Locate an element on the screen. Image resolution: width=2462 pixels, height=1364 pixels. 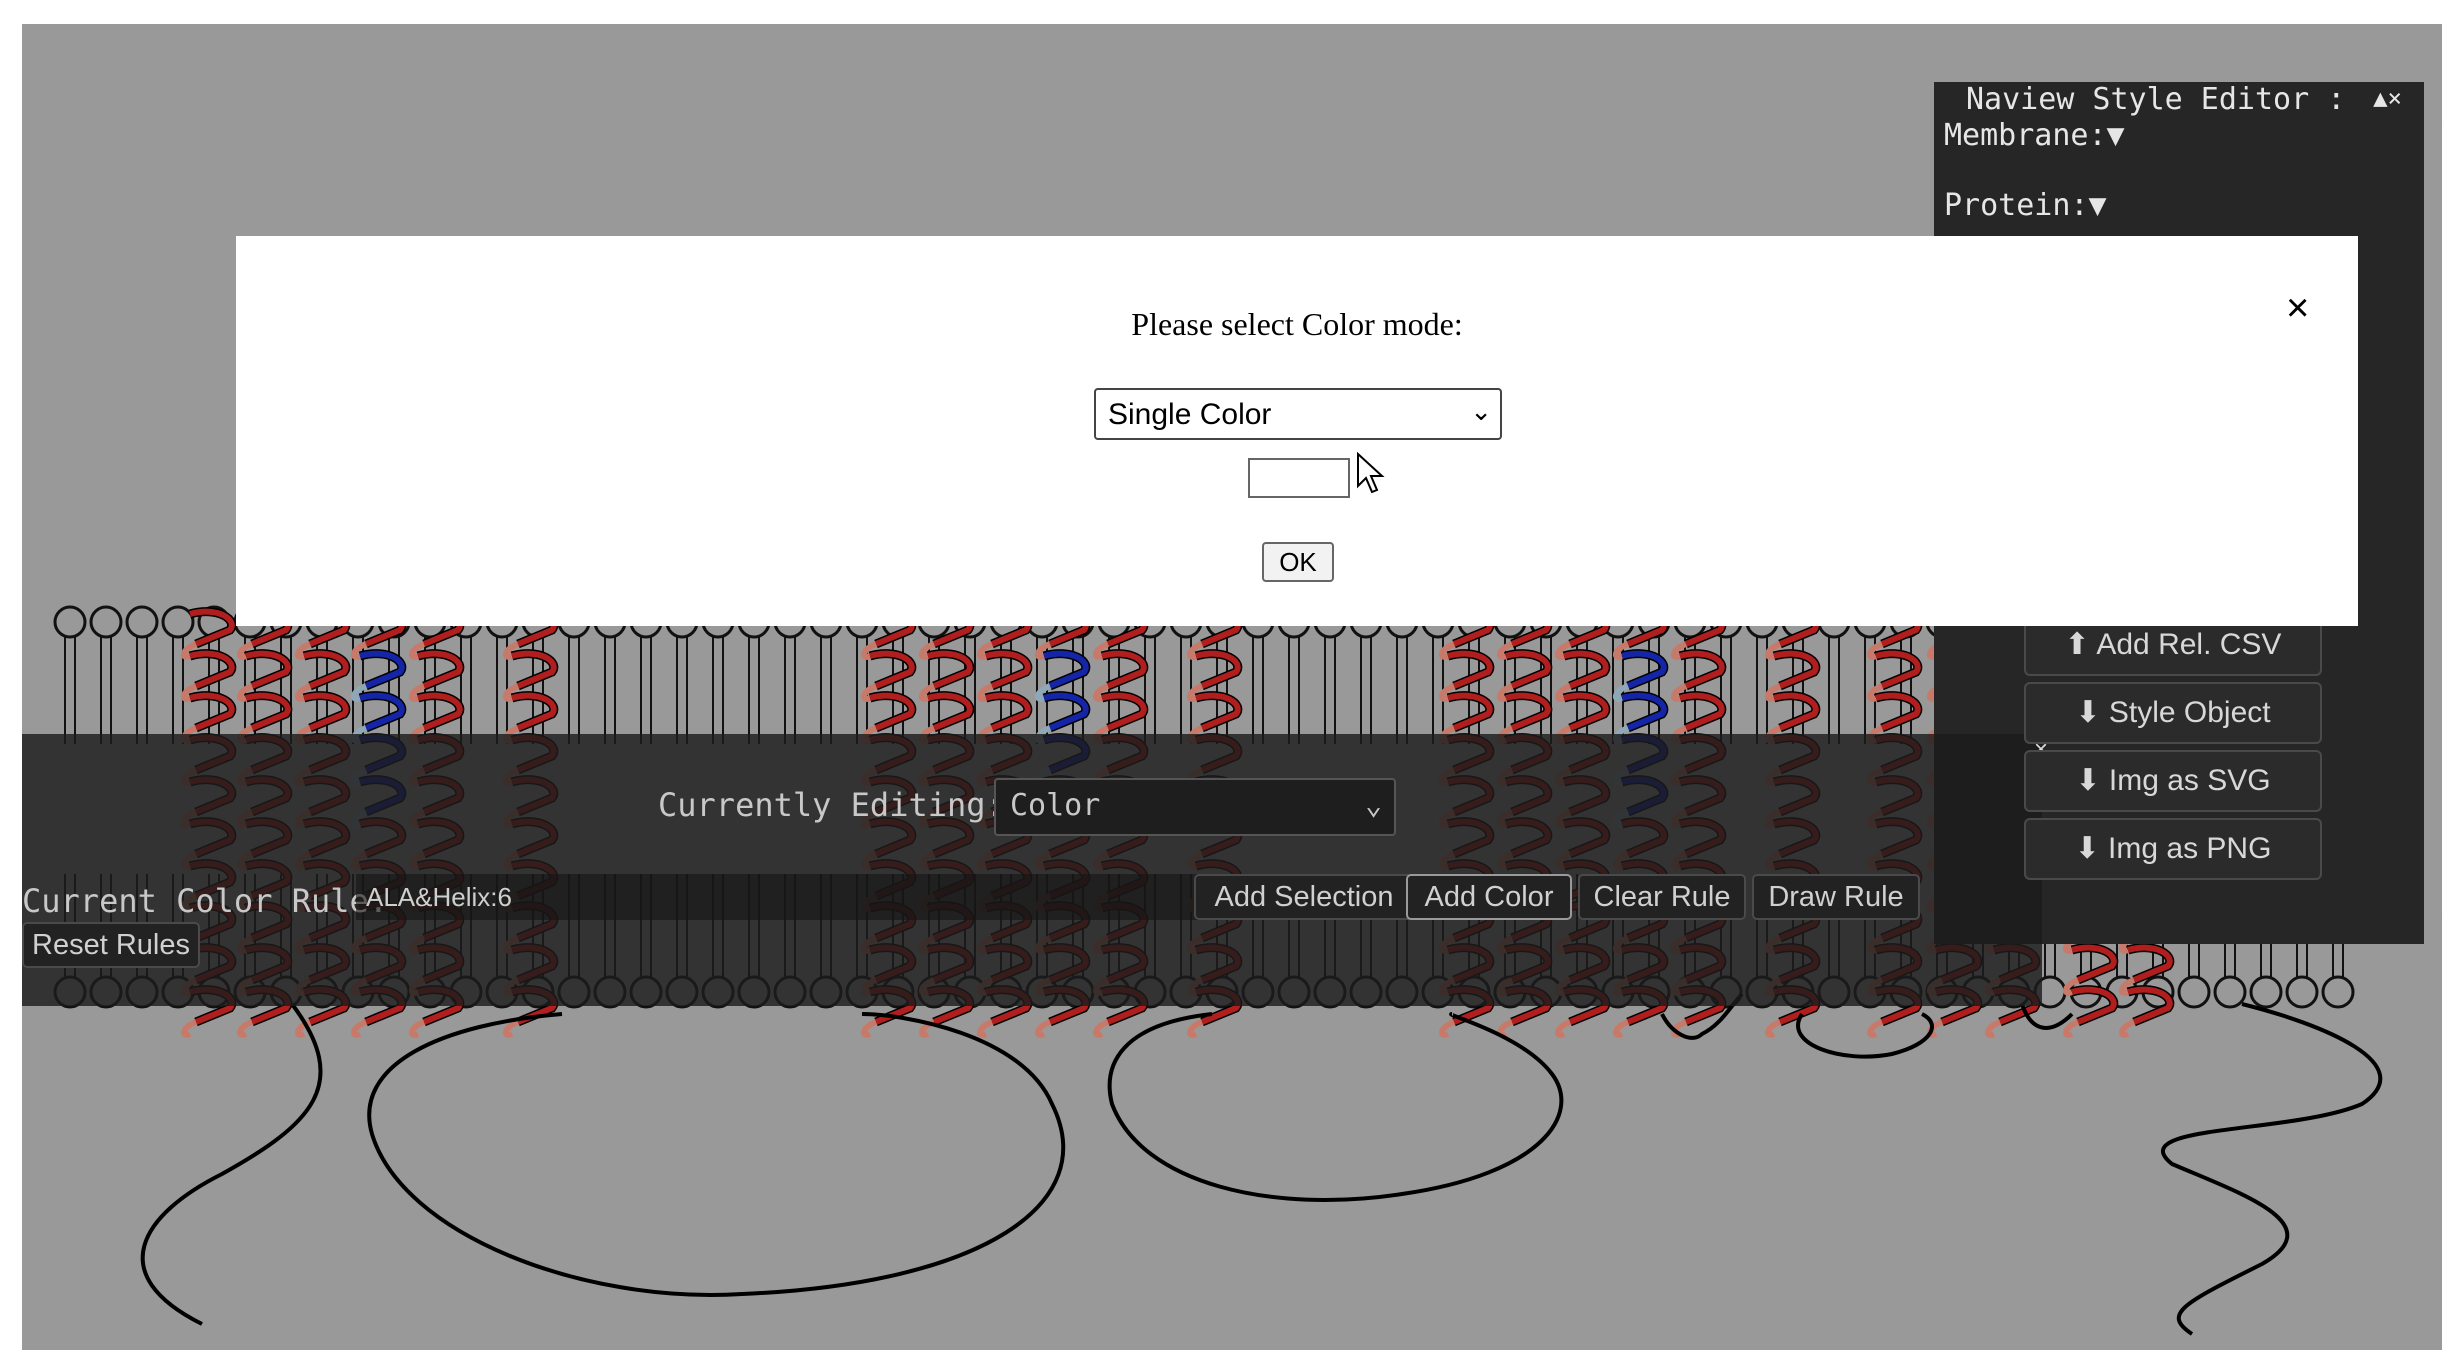
scroll-up-icon: ▲ is located at coordinates (2440, 121).